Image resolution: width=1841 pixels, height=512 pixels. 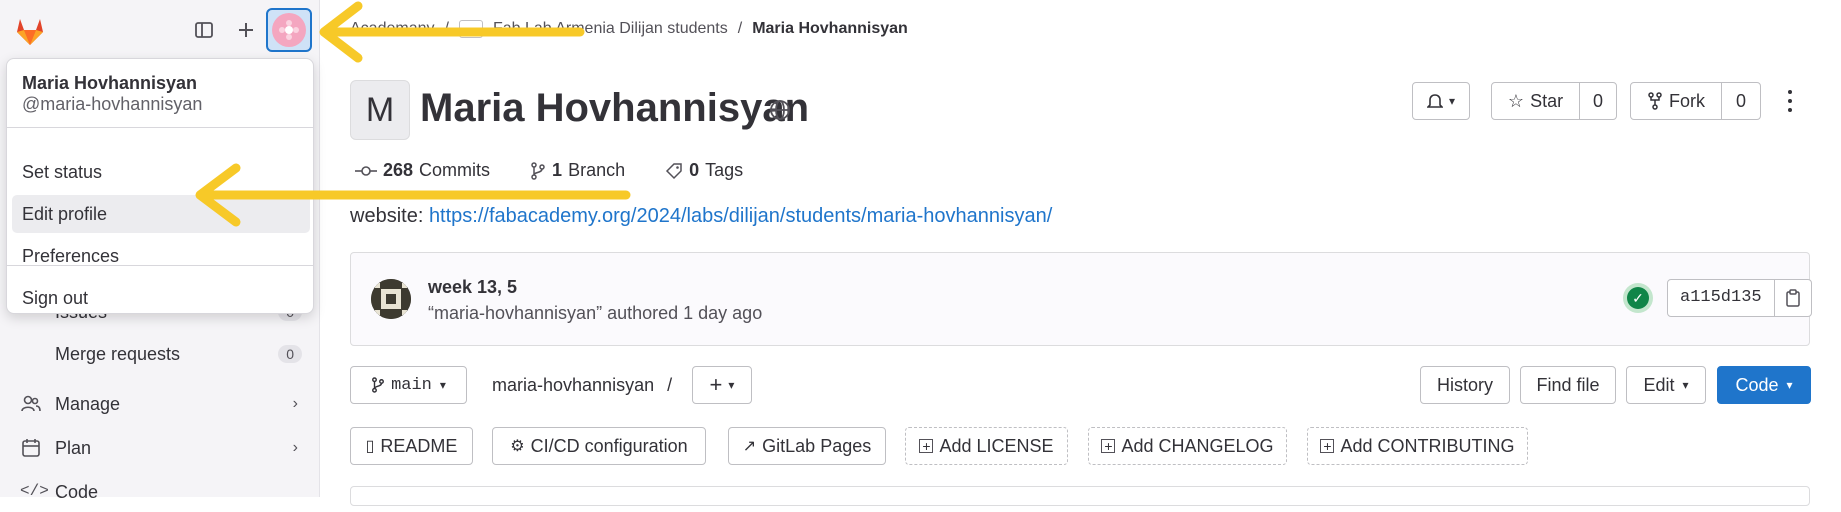 What do you see at coordinates (30, 30) in the screenshot?
I see `gitlab-logo-icon` at bounding box center [30, 30].